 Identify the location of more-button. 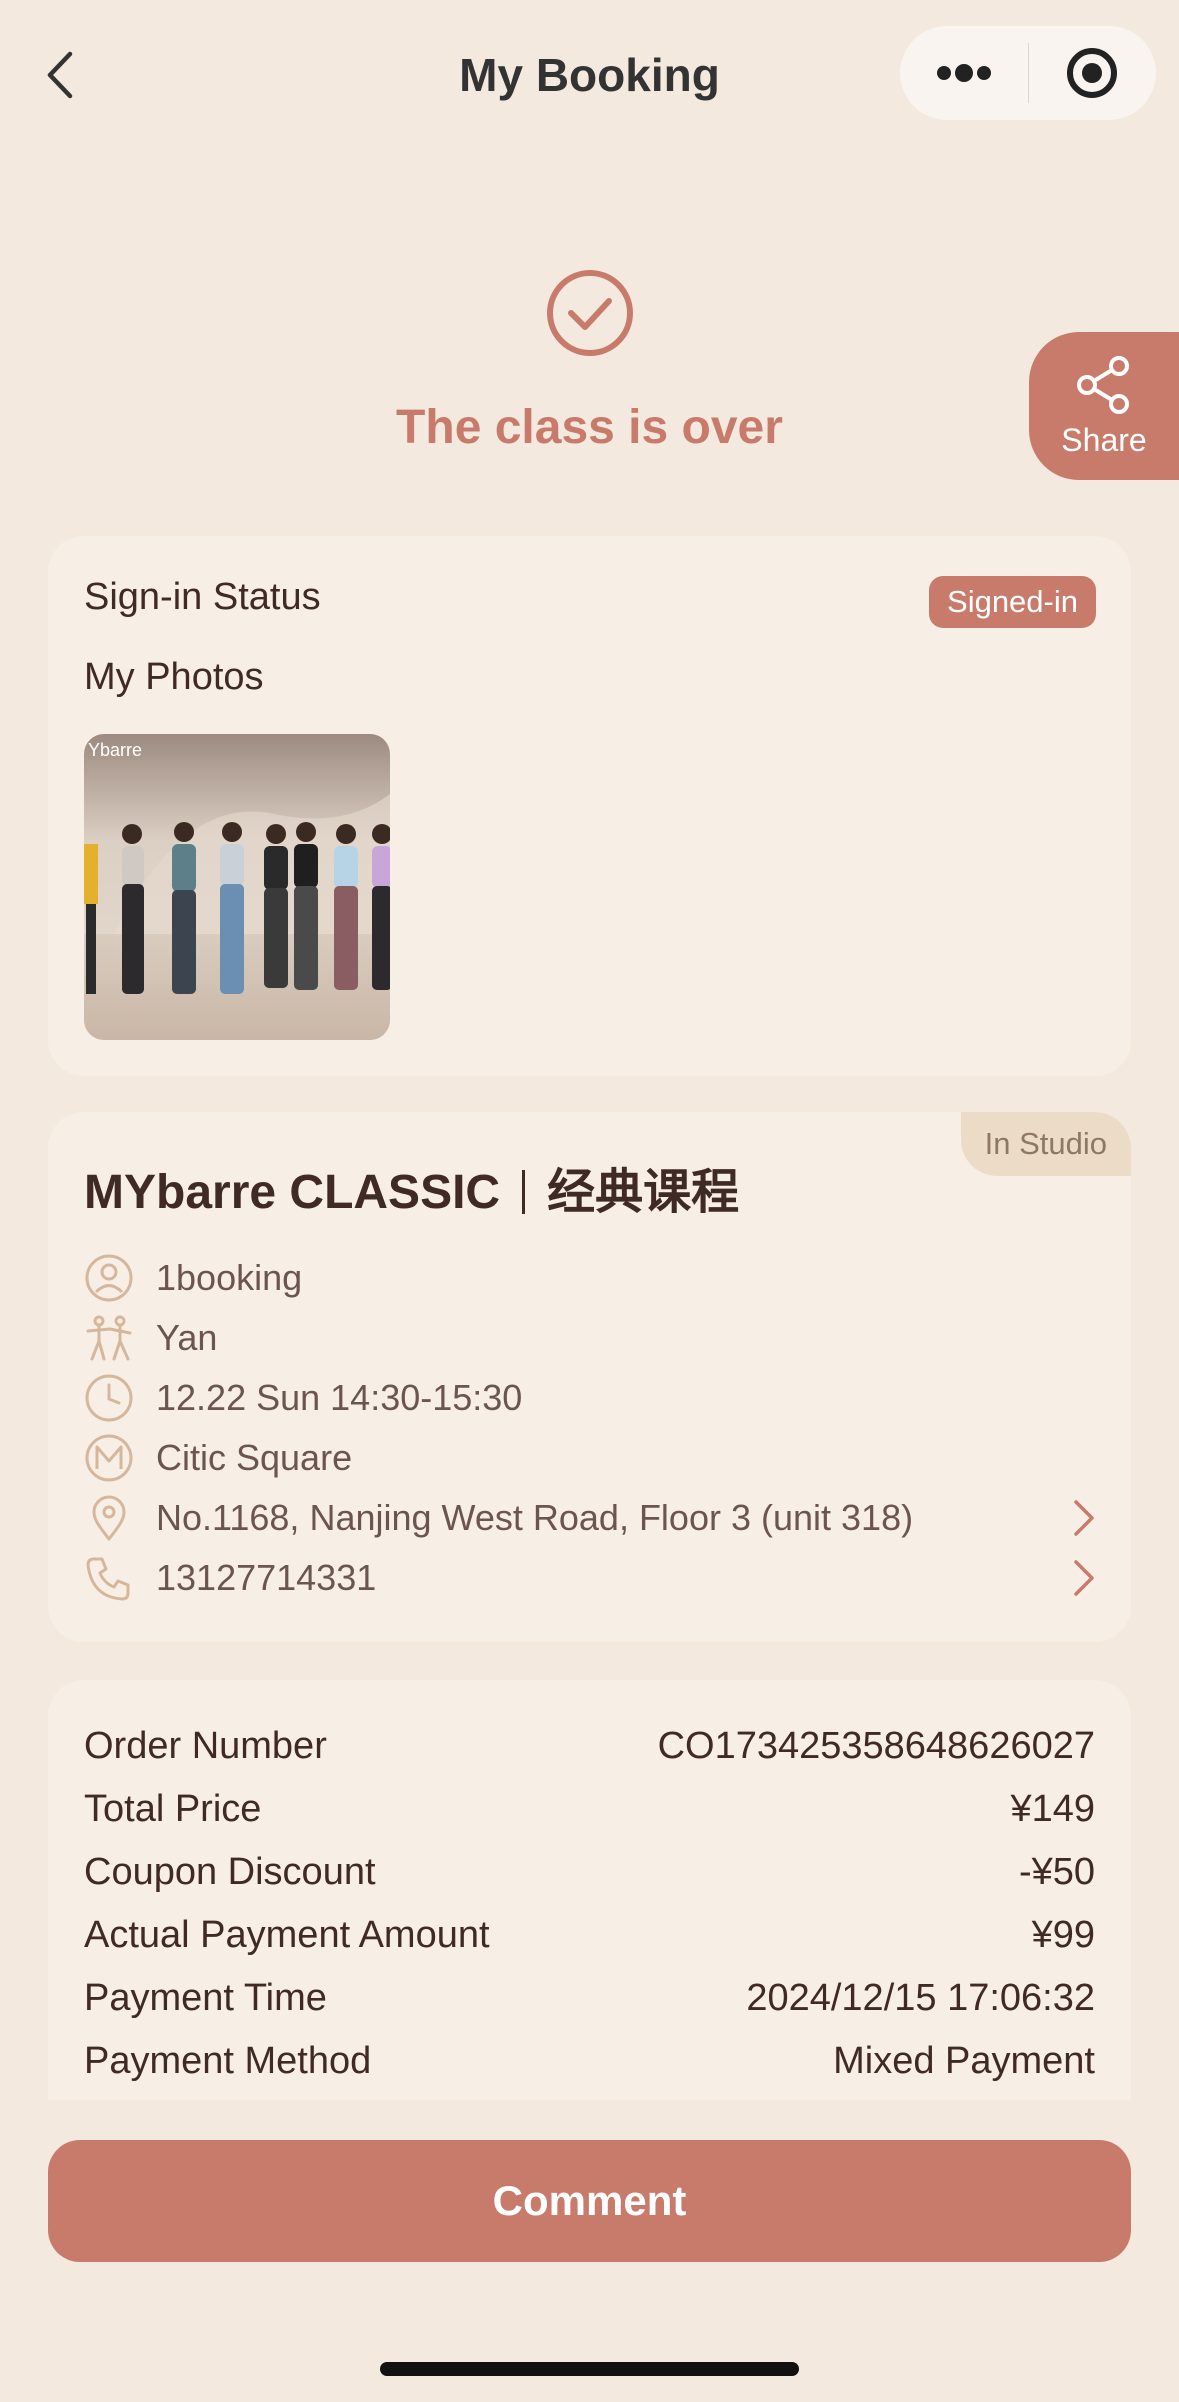
(964, 73).